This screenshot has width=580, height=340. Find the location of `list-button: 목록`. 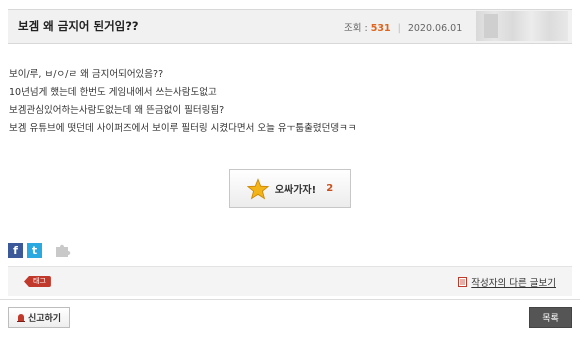

list-button: 목록 is located at coordinates (550, 317).